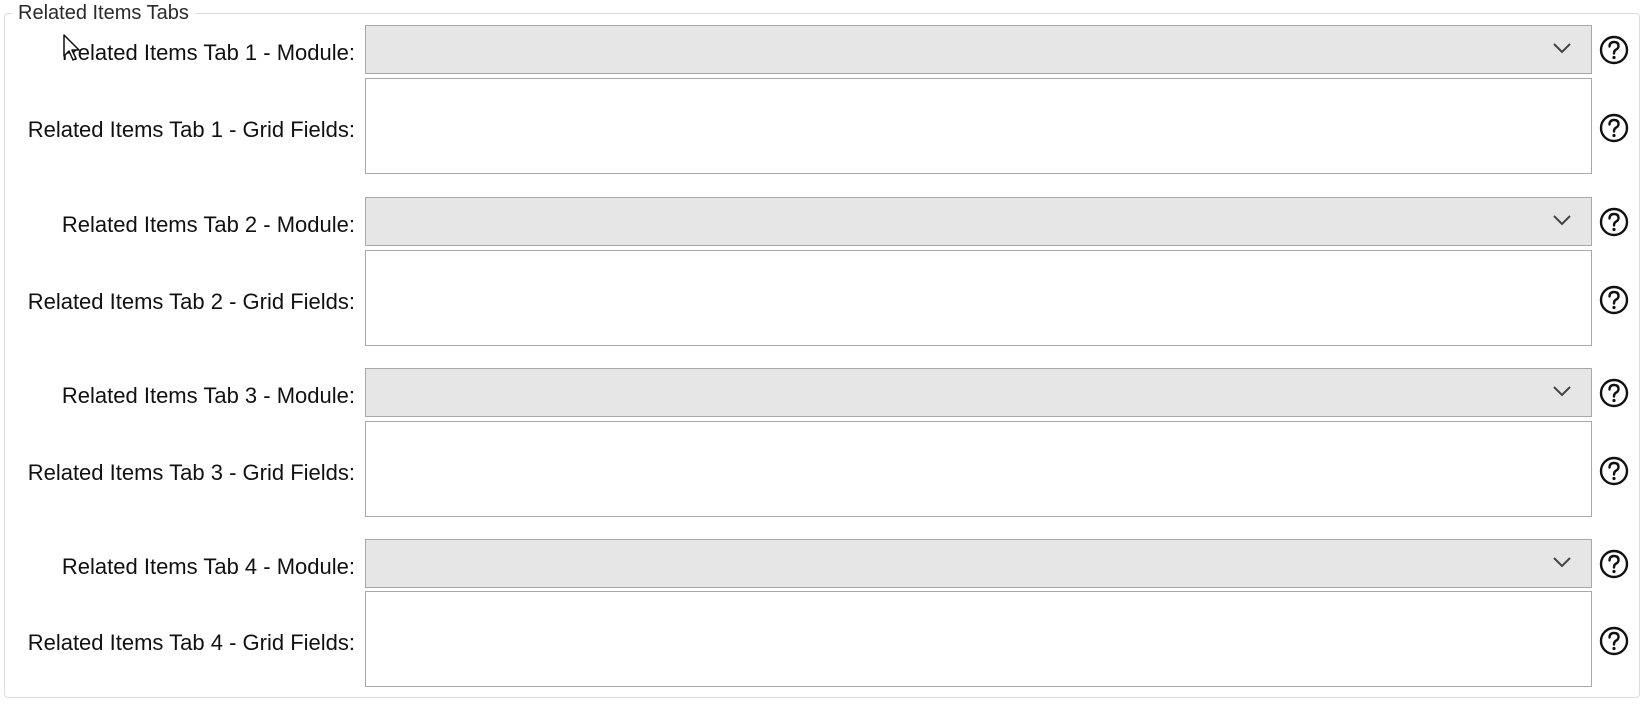 The width and height of the screenshot is (1646, 707). Describe the element at coordinates (978, 221) in the screenshot. I see `tab2-module-select` at that location.